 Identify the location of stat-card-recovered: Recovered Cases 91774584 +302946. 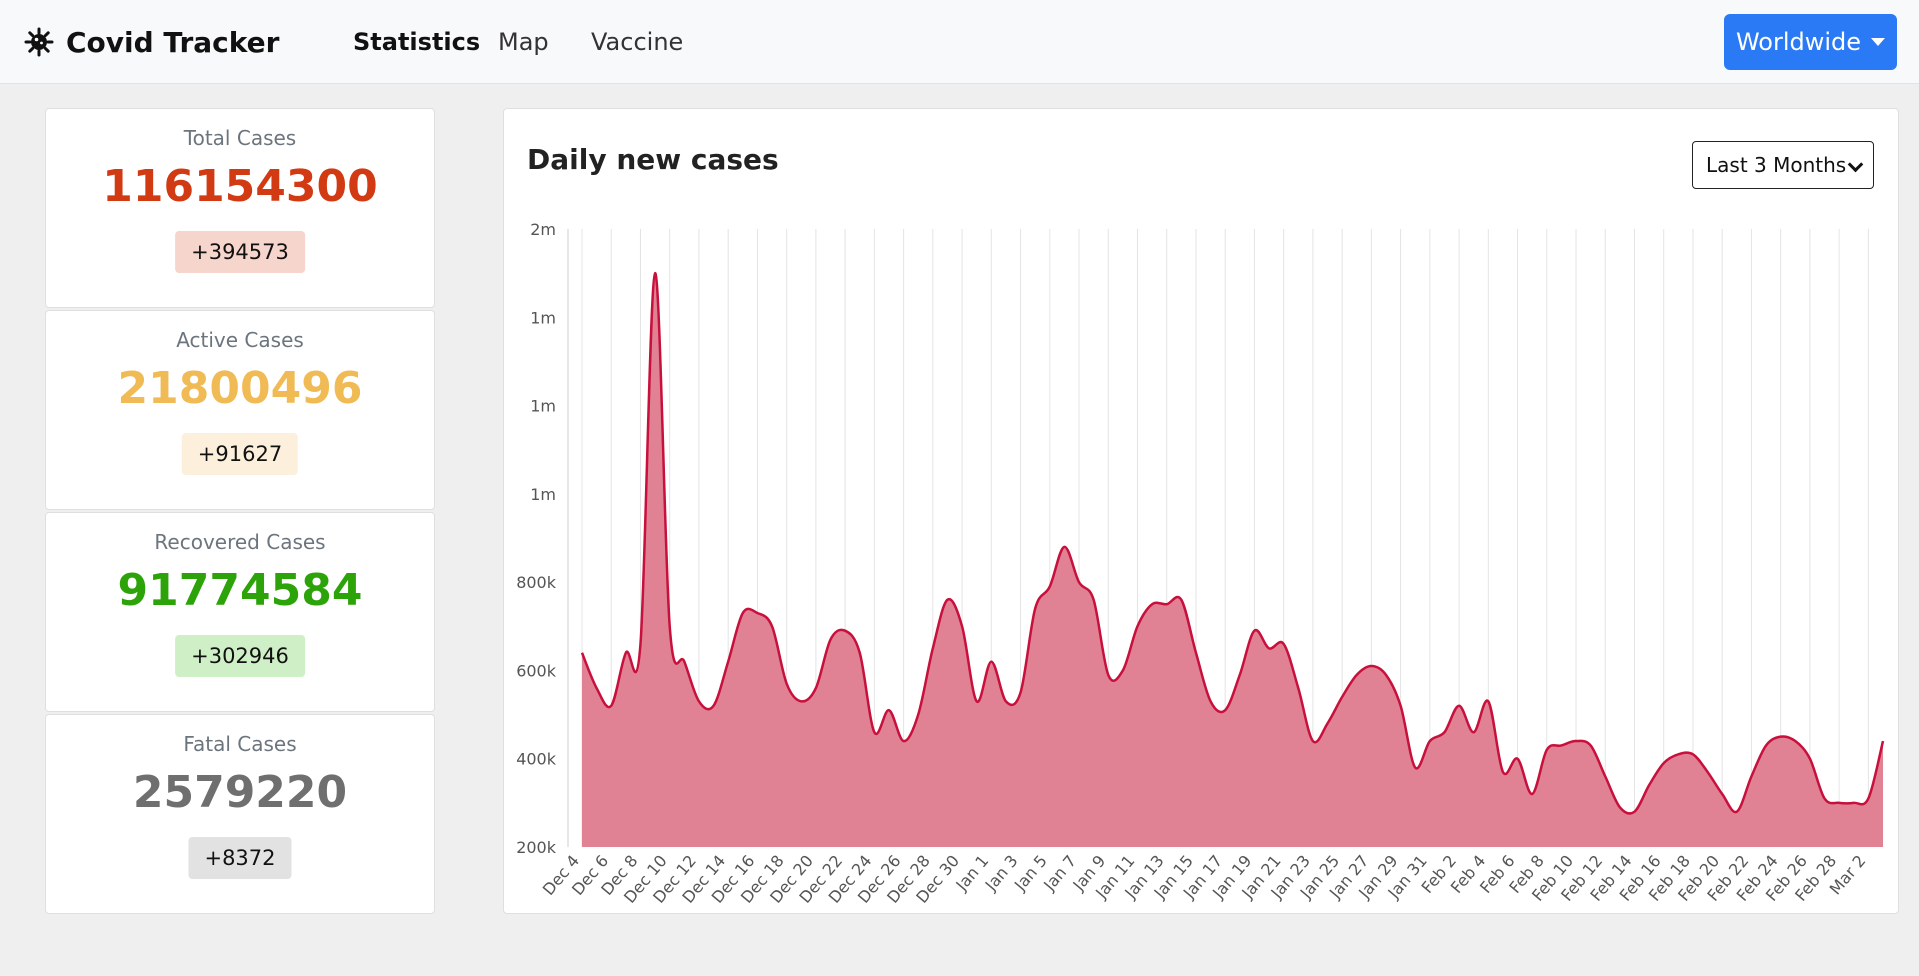
(240, 612).